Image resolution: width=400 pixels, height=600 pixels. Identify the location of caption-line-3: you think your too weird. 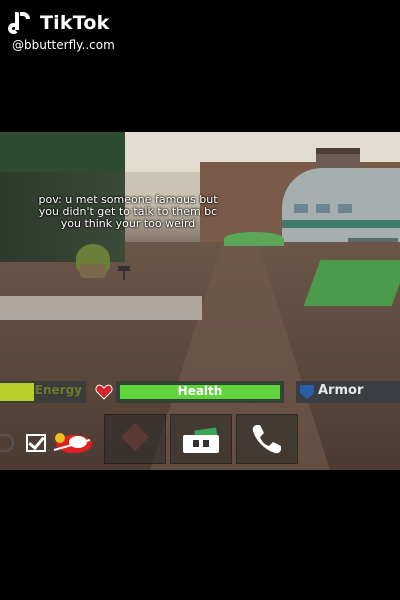
(128, 223).